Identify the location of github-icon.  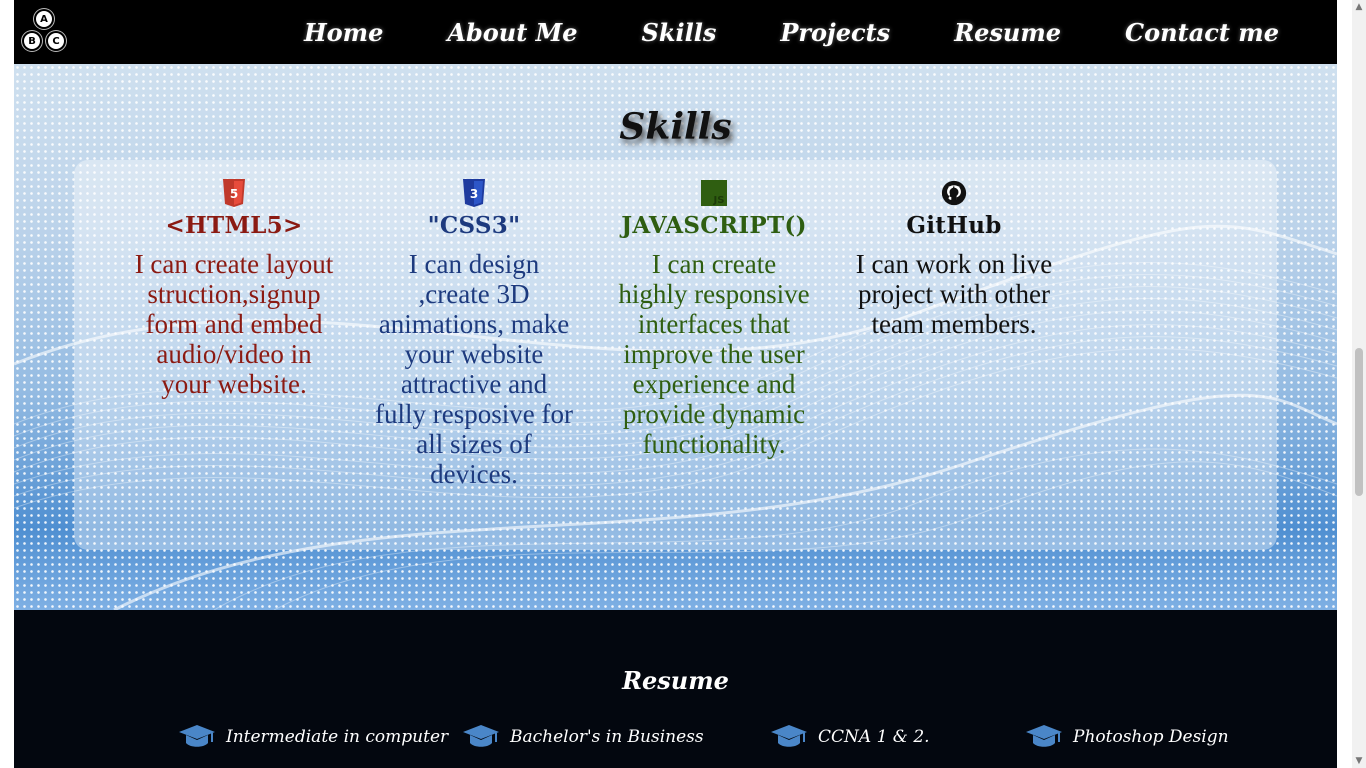
(954, 193).